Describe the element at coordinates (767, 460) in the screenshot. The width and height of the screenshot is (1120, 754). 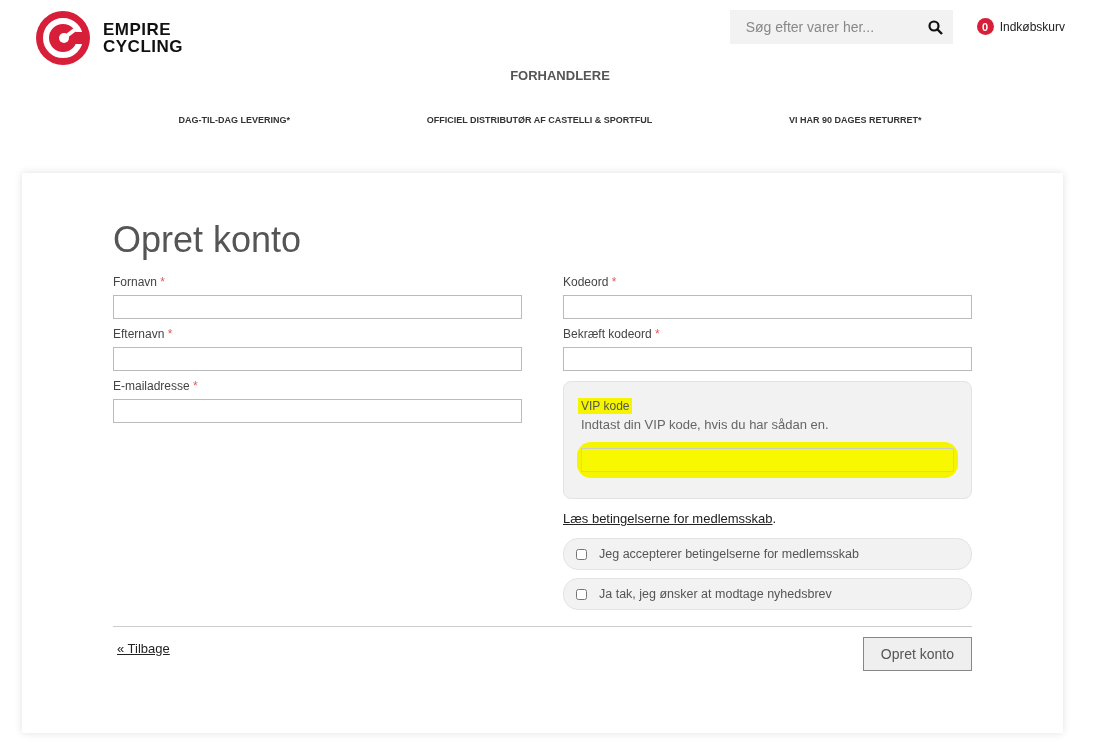
I see `vip-code-field` at that location.